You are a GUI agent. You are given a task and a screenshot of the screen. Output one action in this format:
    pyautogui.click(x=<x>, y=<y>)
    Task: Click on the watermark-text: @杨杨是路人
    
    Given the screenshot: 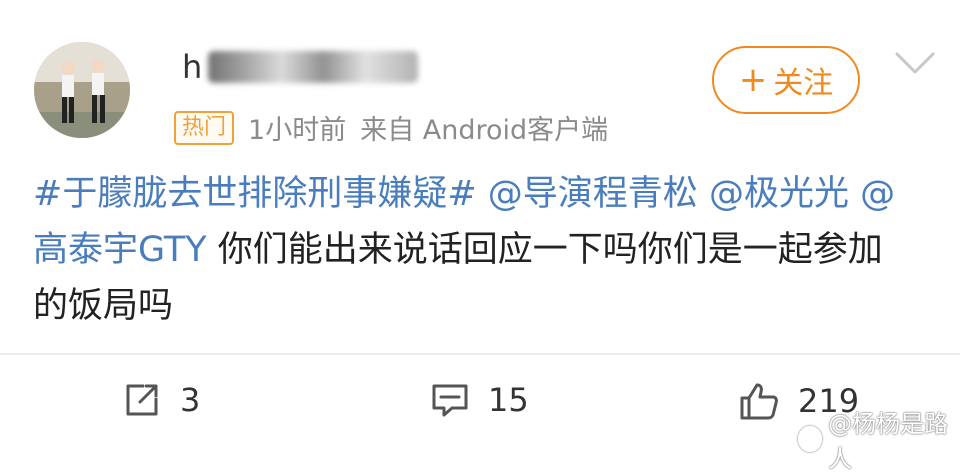 What is the action you would take?
    pyautogui.click(x=888, y=441)
    